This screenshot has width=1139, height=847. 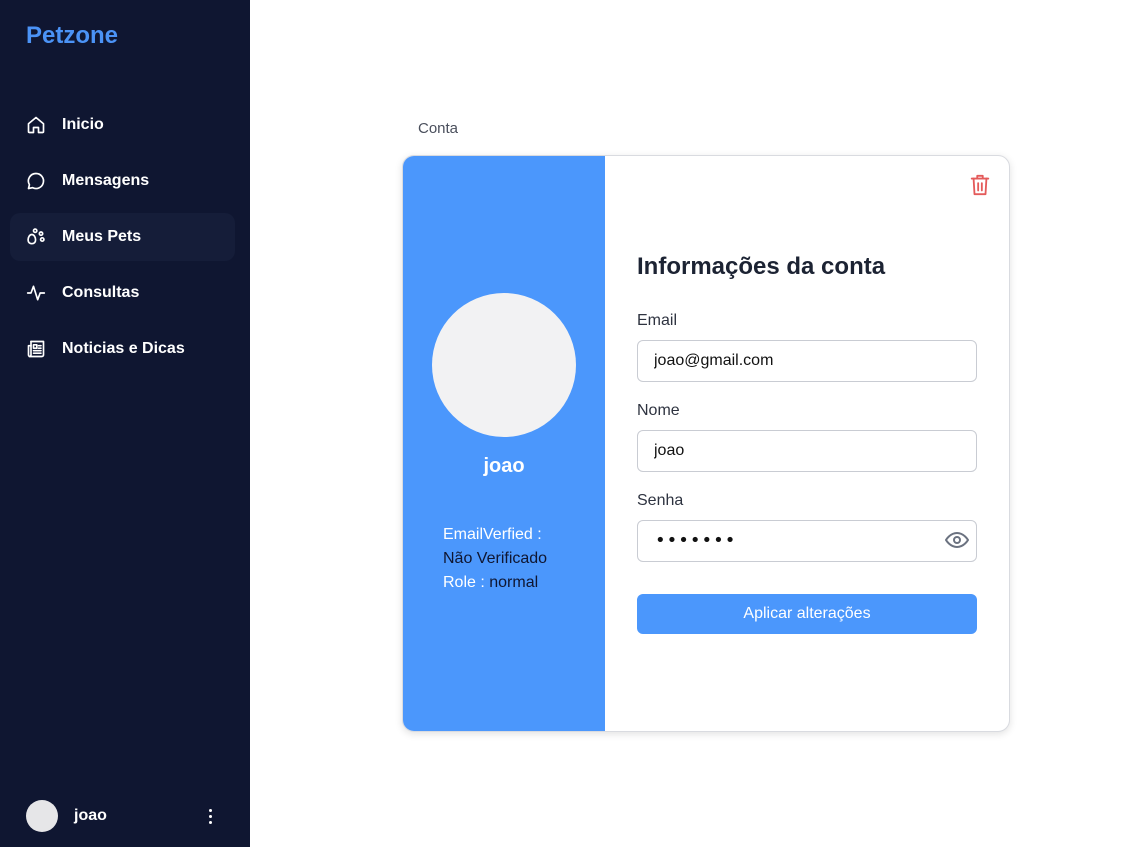 What do you see at coordinates (210, 816) in the screenshot?
I see `more-vertical-icon` at bounding box center [210, 816].